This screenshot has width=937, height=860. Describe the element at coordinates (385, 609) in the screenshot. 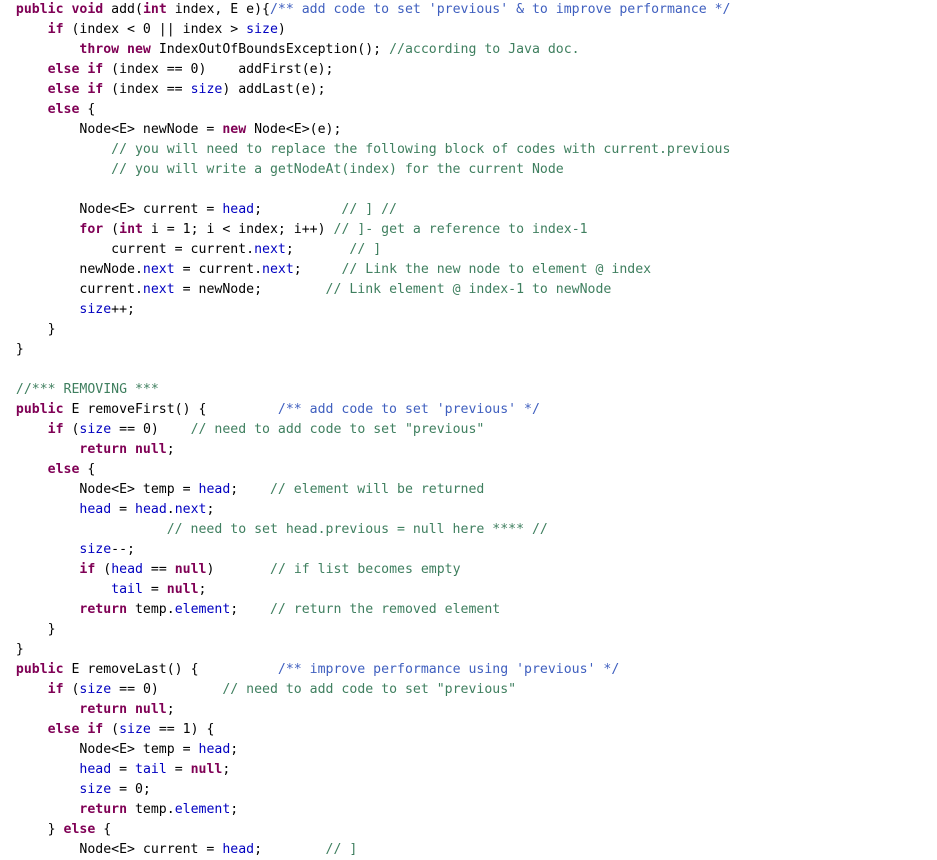

I see `code-line-comment: // return the removed element` at that location.